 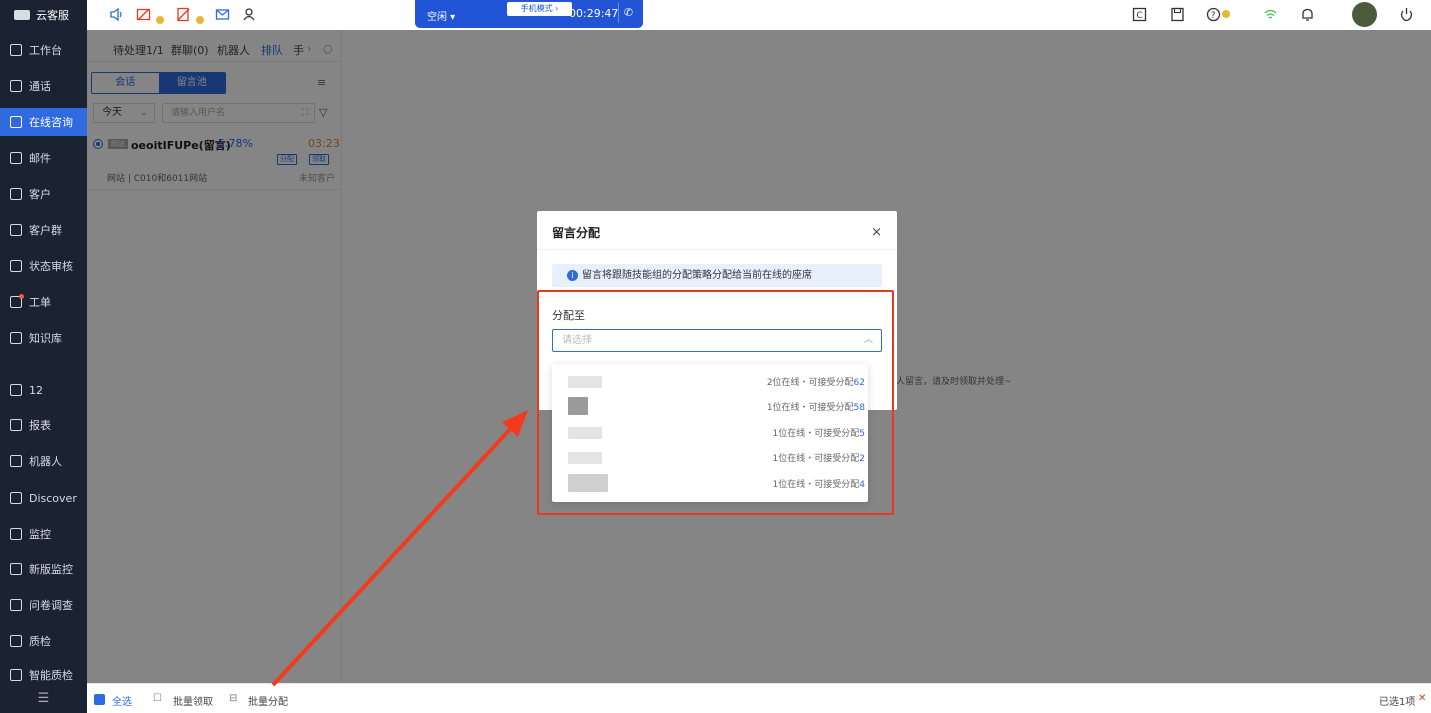 I want to click on help-icon: ?, so click(x=1213, y=14).